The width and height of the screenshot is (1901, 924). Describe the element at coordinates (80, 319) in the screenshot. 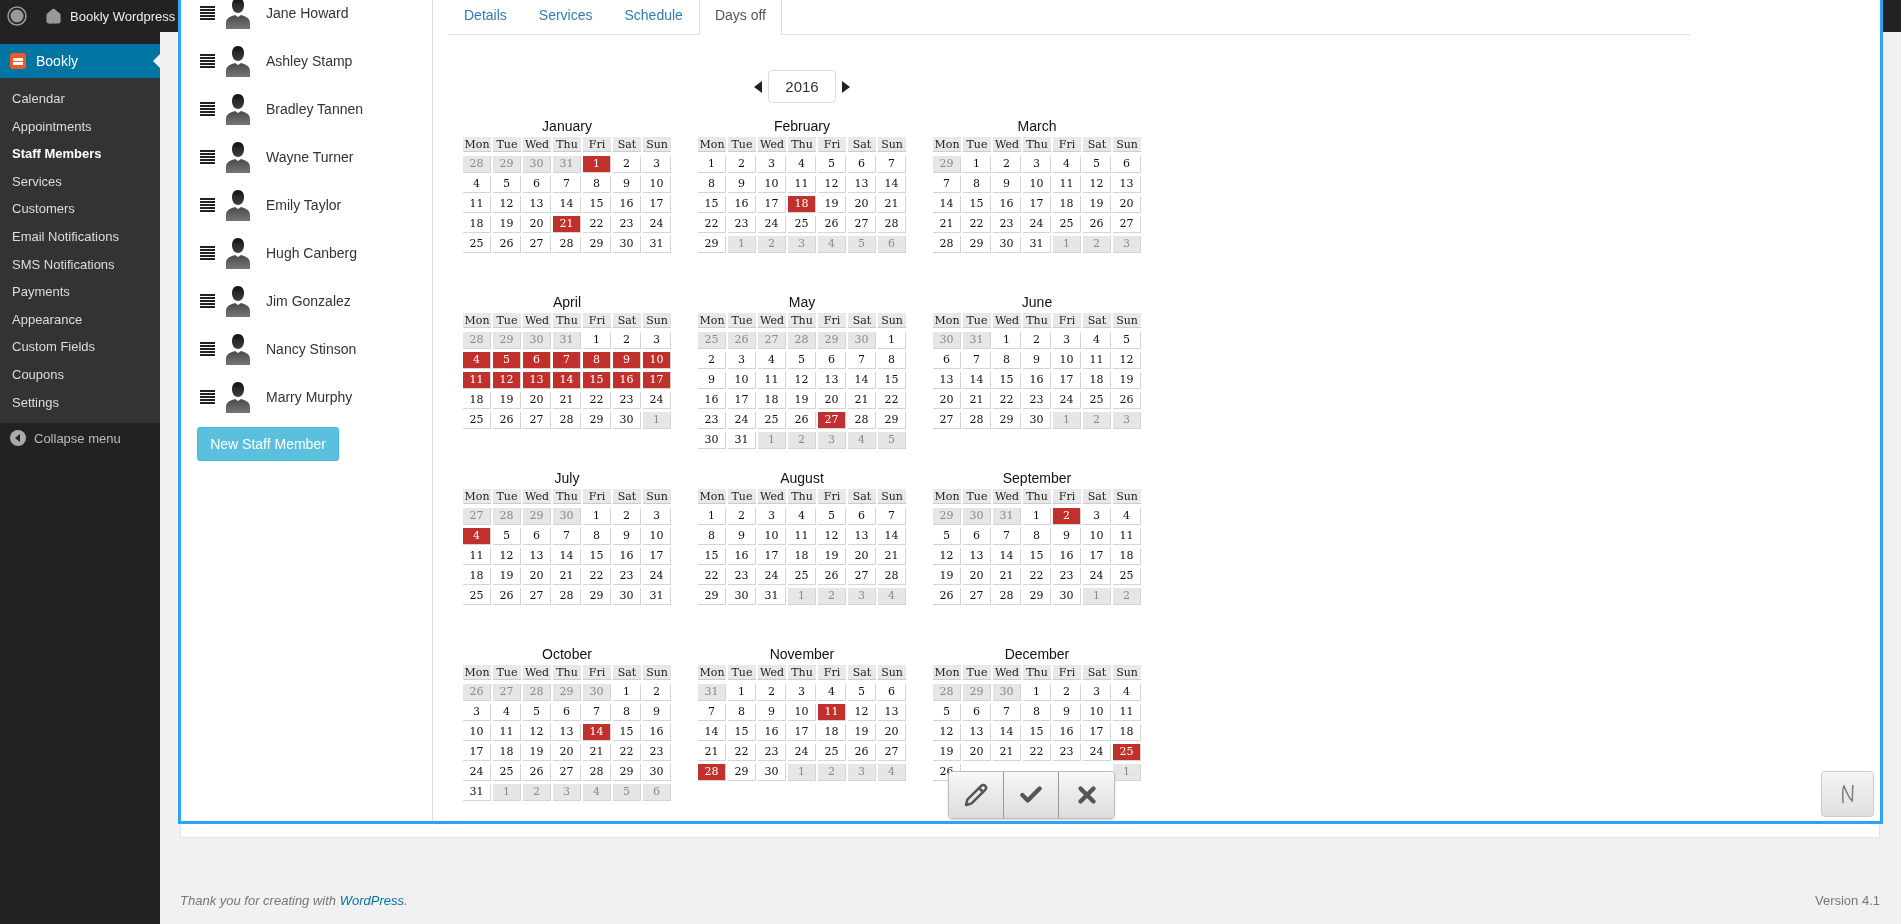

I see `menu-item: Appearance` at that location.